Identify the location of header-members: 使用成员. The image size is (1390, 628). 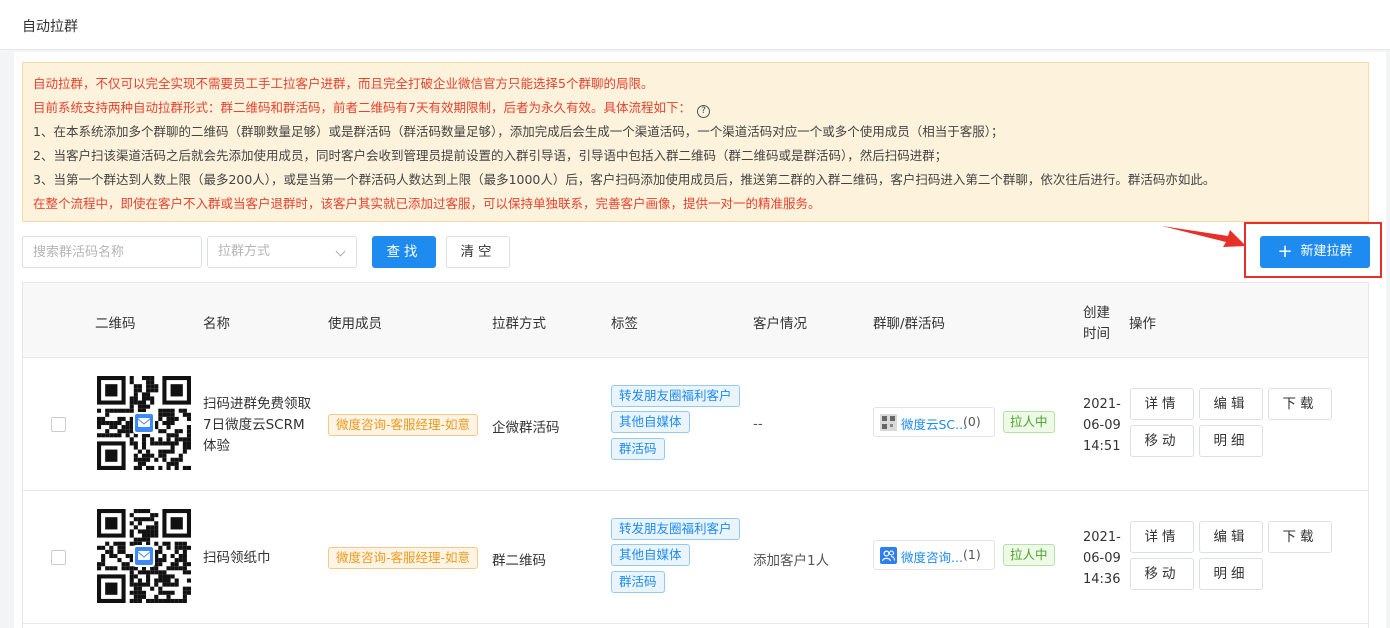
(355, 324).